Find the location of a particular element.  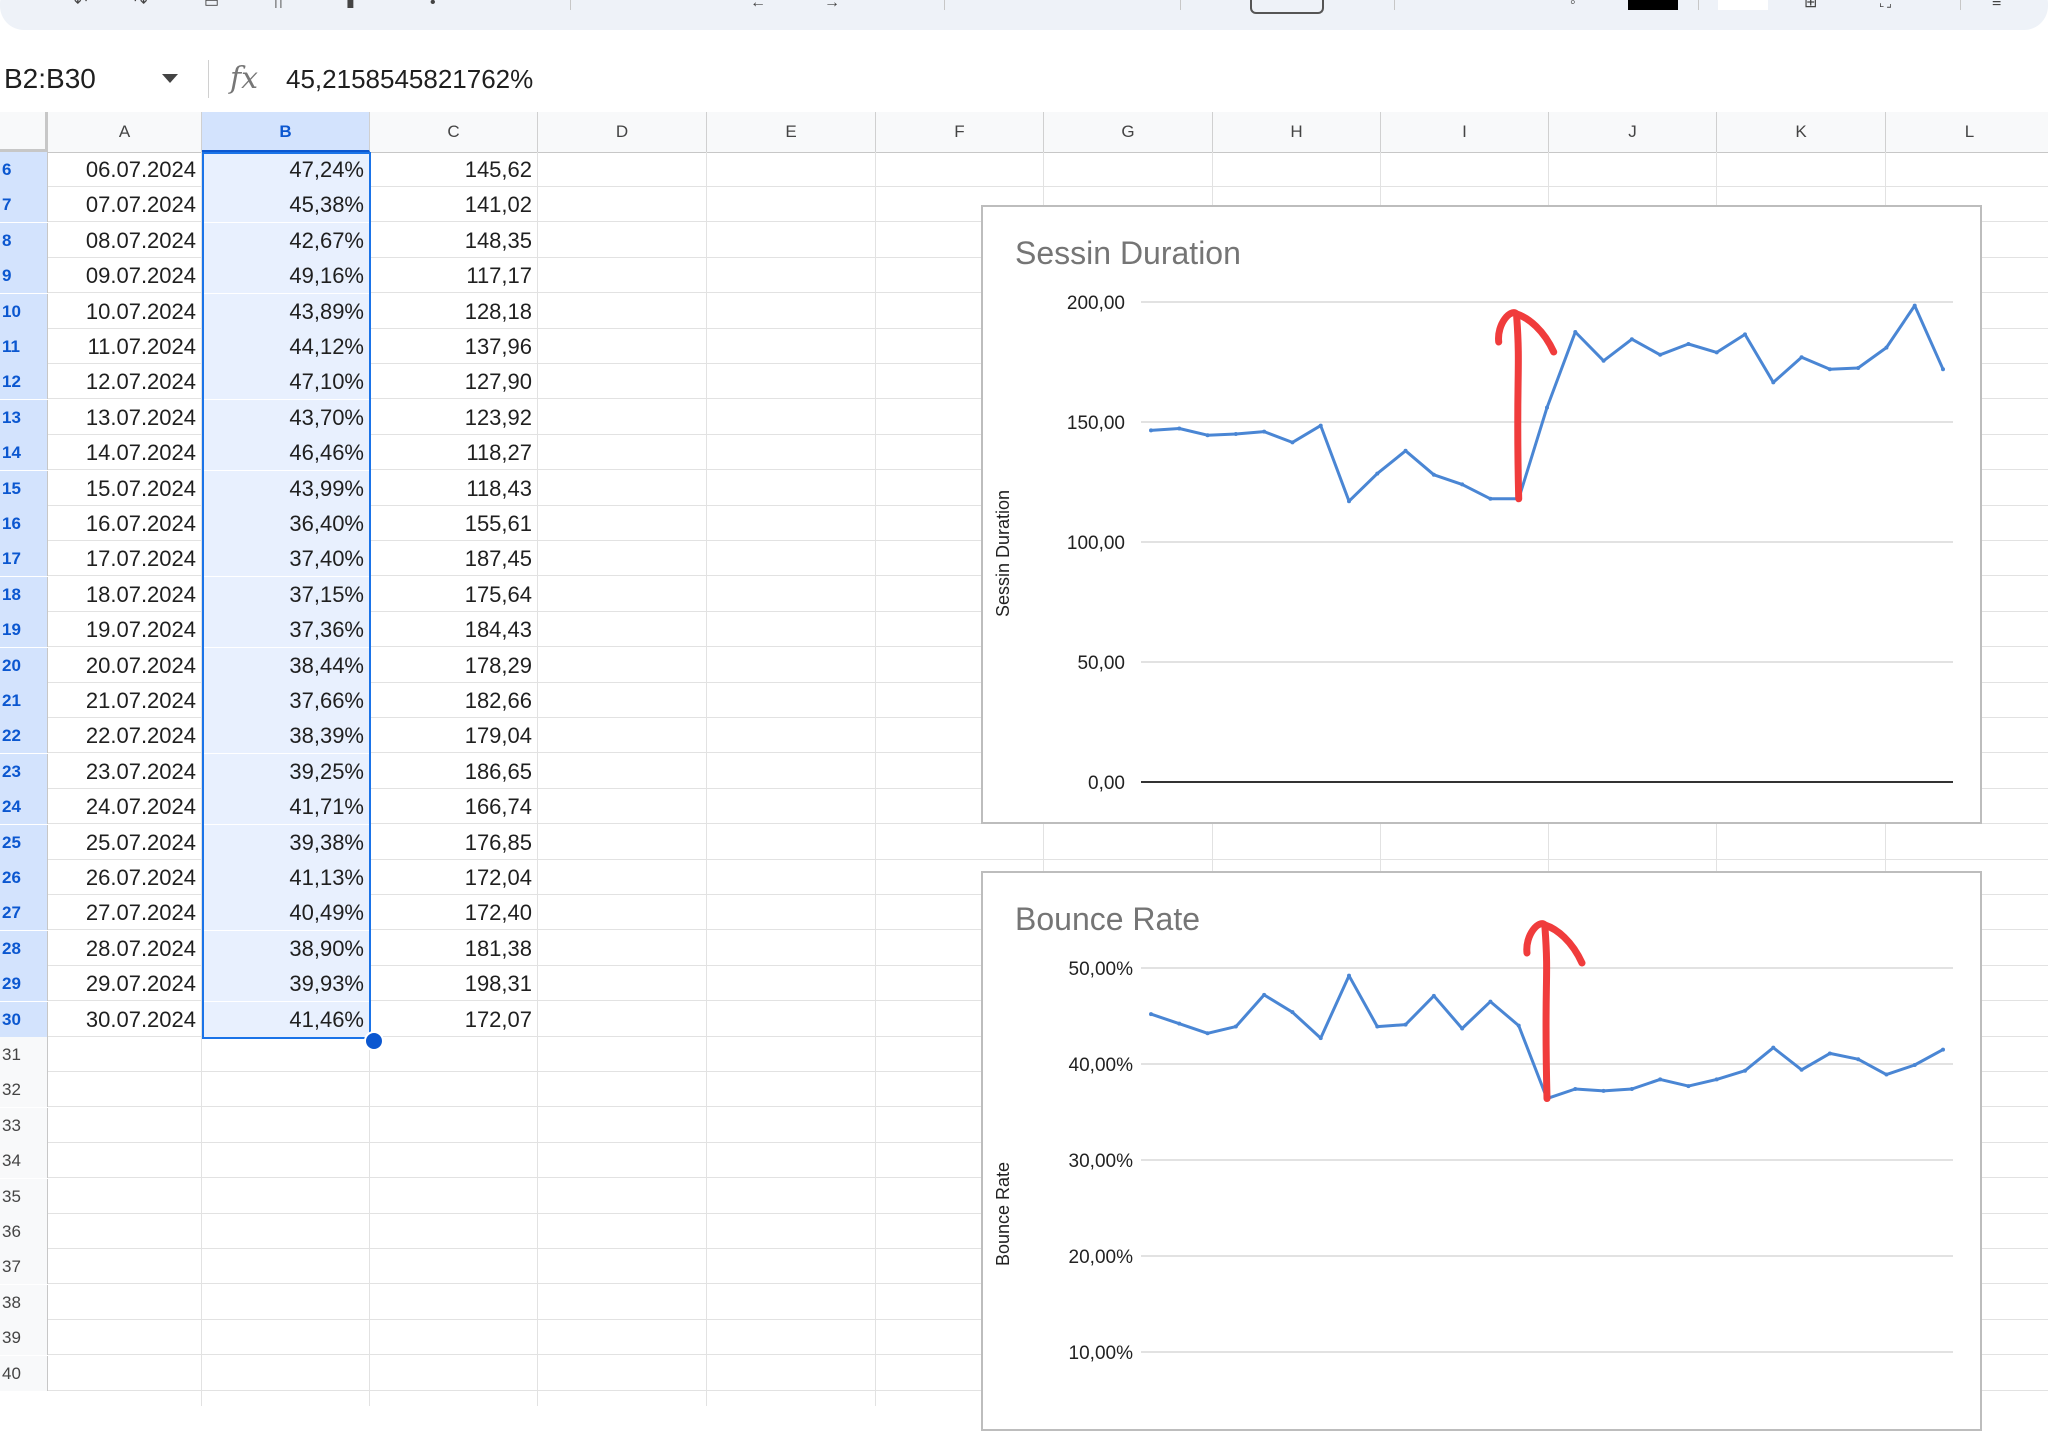

row-number: 20 is located at coordinates (24, 665).